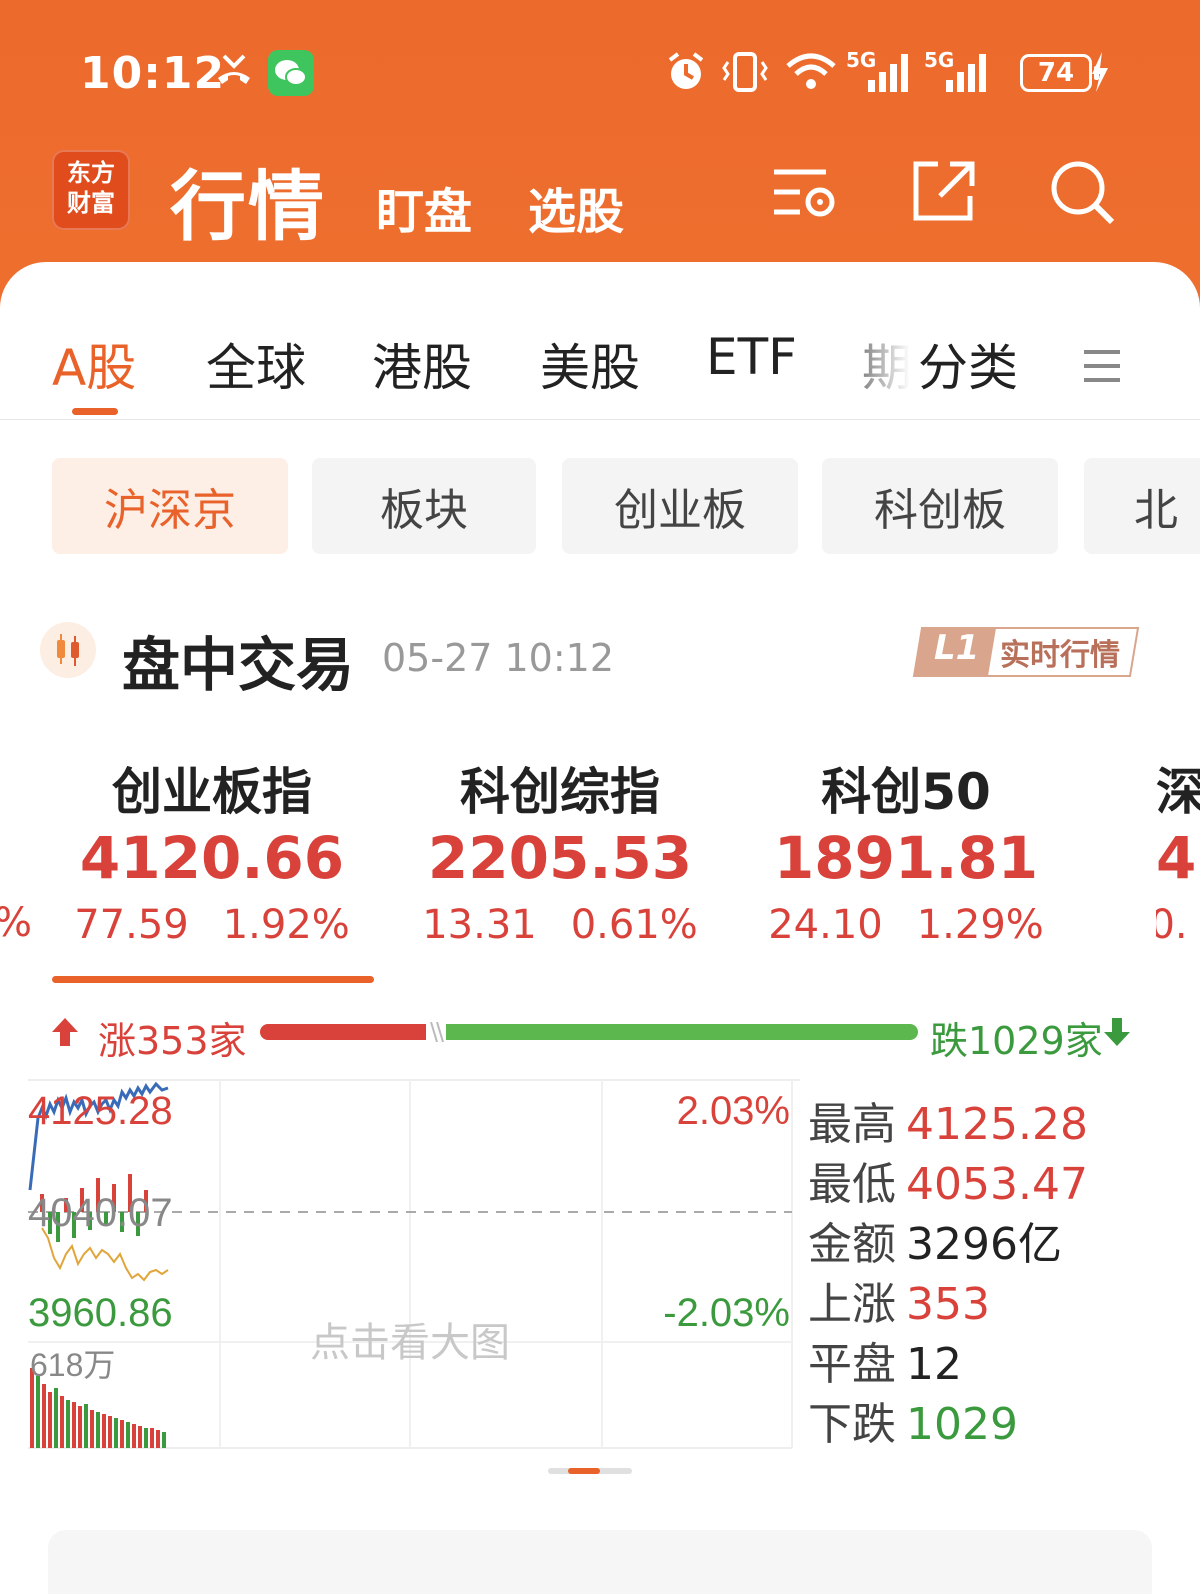 Image resolution: width=1200 pixels, height=1594 pixels. Describe the element at coordinates (16, 923) in the screenshot. I see `partial-left-pct: %` at that location.